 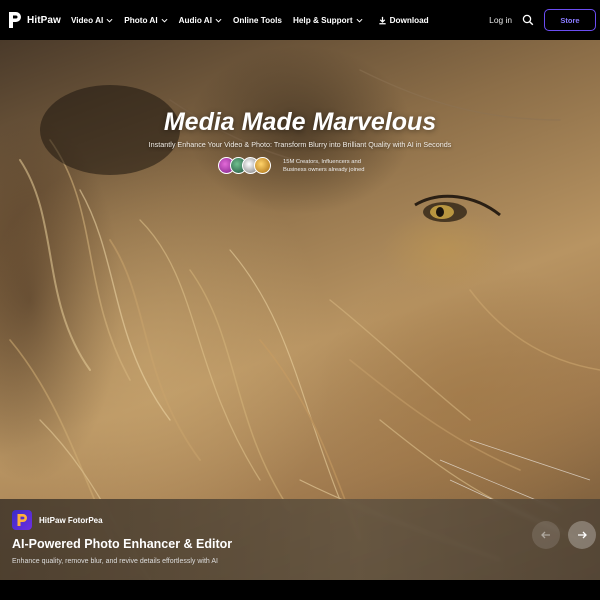 I want to click on nav-download: Download, so click(x=403, y=20).